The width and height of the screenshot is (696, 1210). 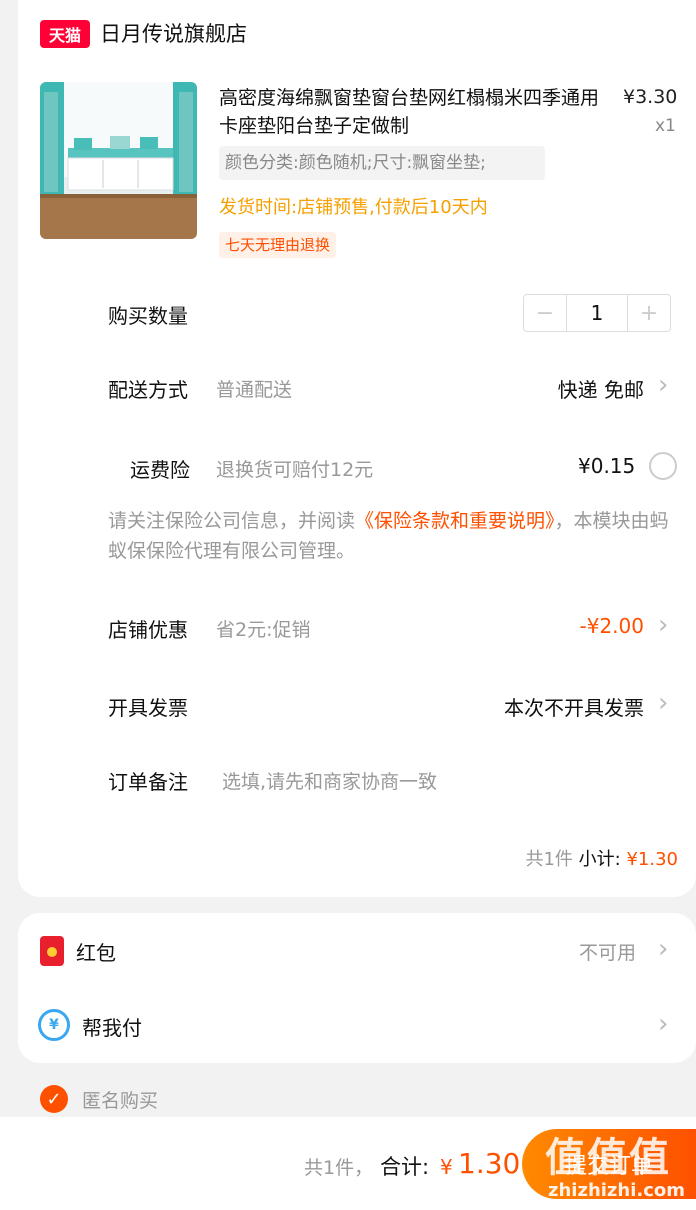 What do you see at coordinates (574, 708) in the screenshot?
I see `invoice-value: 本次不开具发票` at bounding box center [574, 708].